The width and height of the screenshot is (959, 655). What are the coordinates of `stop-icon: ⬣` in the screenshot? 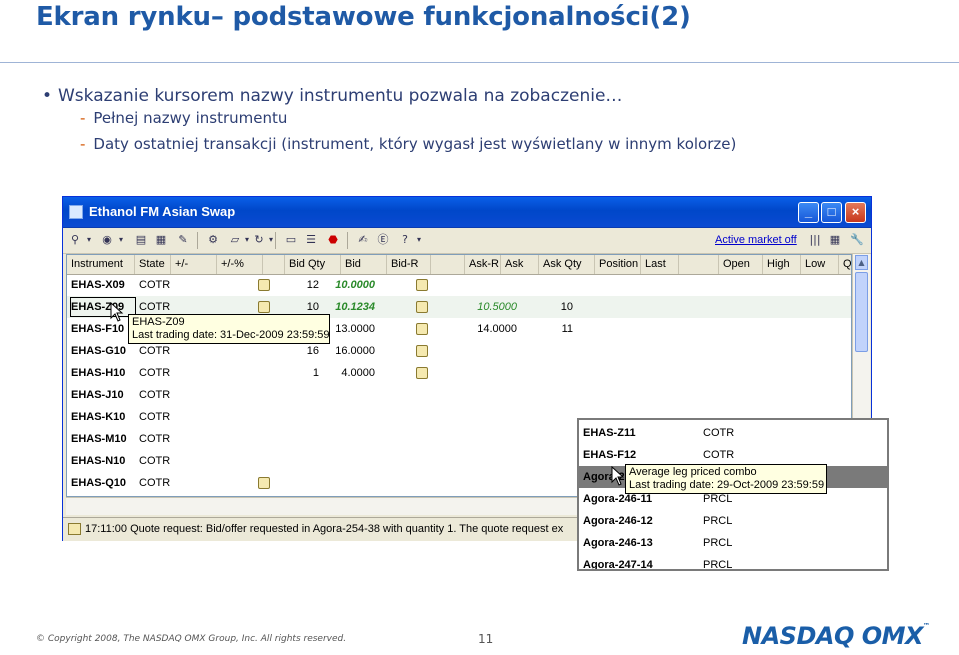 It's located at (333, 240).